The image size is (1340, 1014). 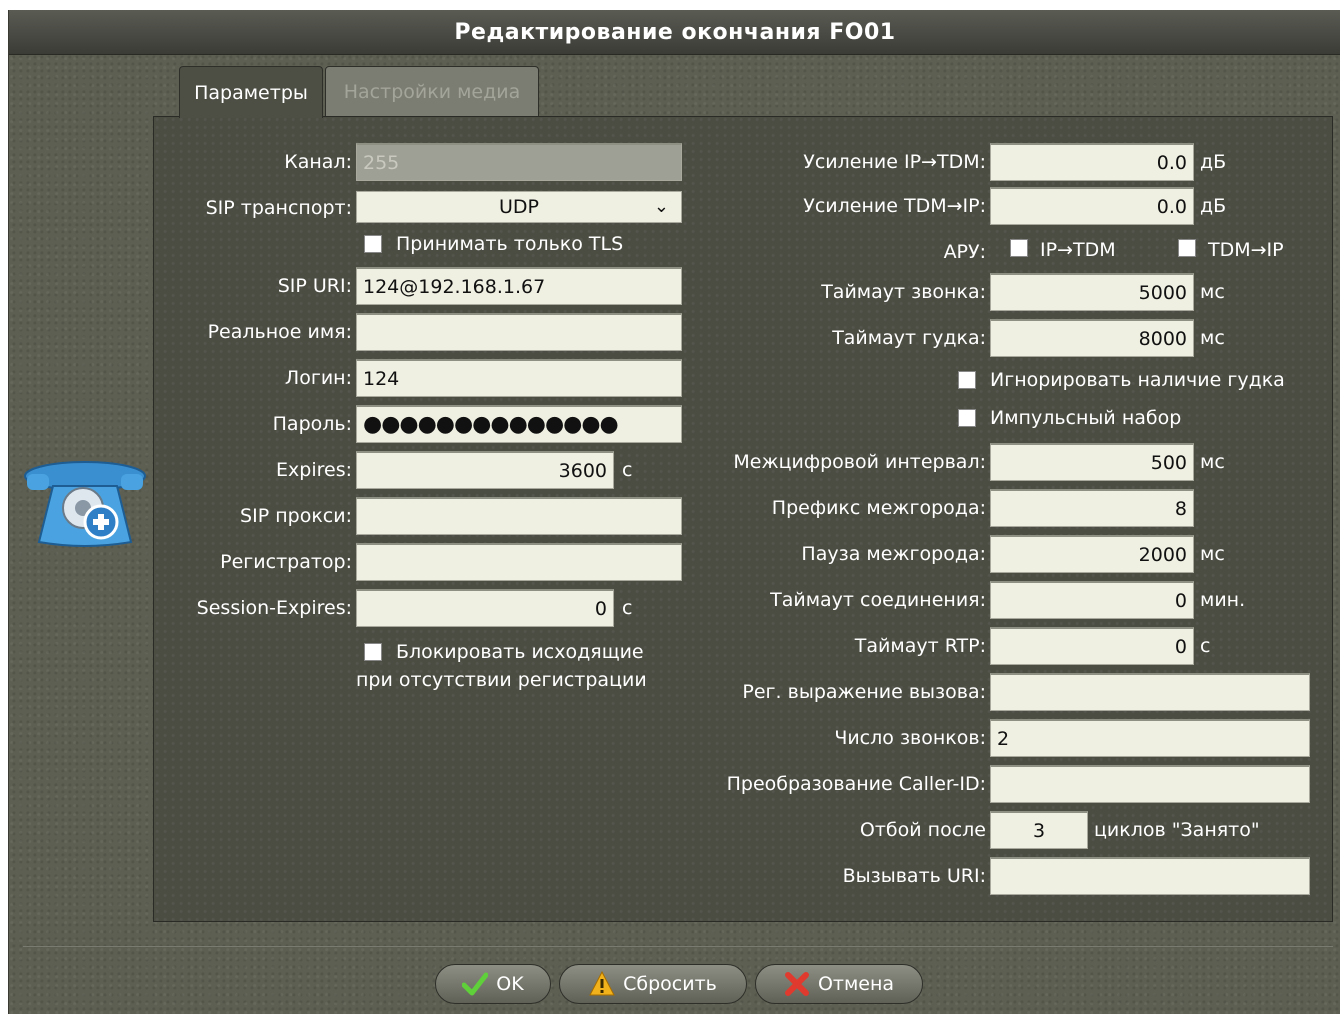 I want to click on ring-count-label: Число звонков:, so click(x=910, y=738).